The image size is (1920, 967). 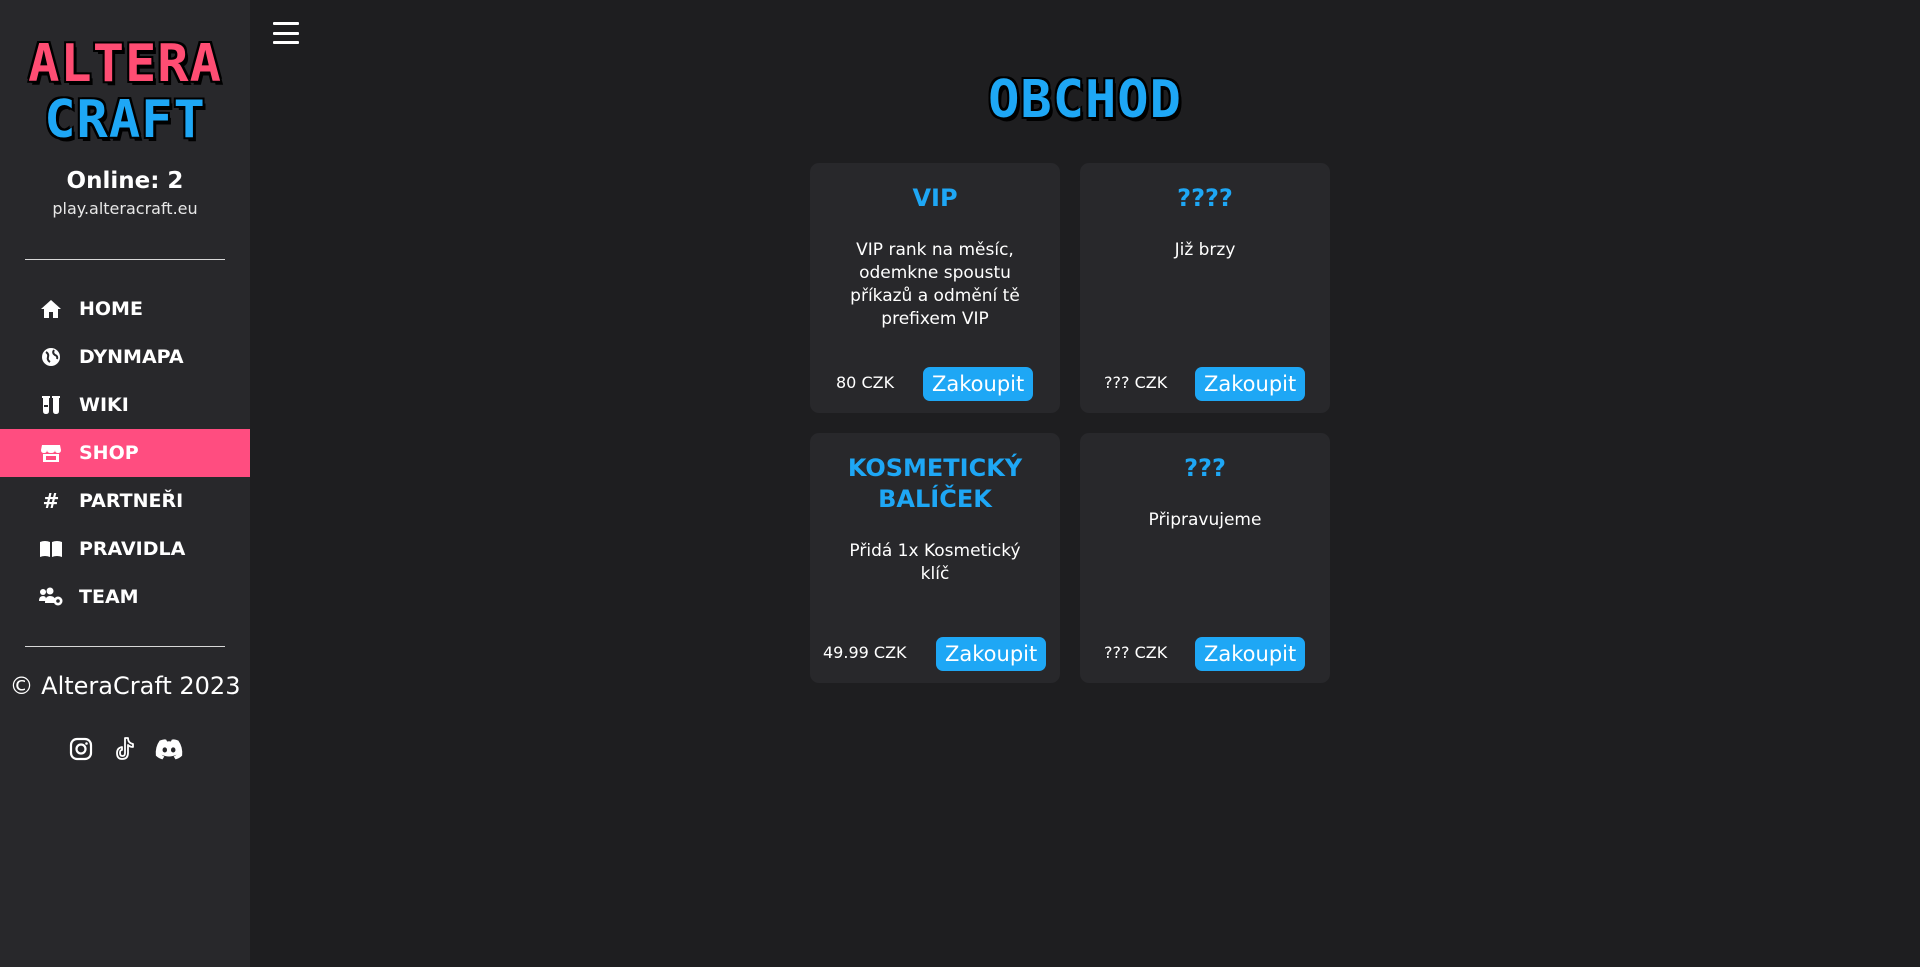 I want to click on tiktok-icon, so click(x=125, y=749).